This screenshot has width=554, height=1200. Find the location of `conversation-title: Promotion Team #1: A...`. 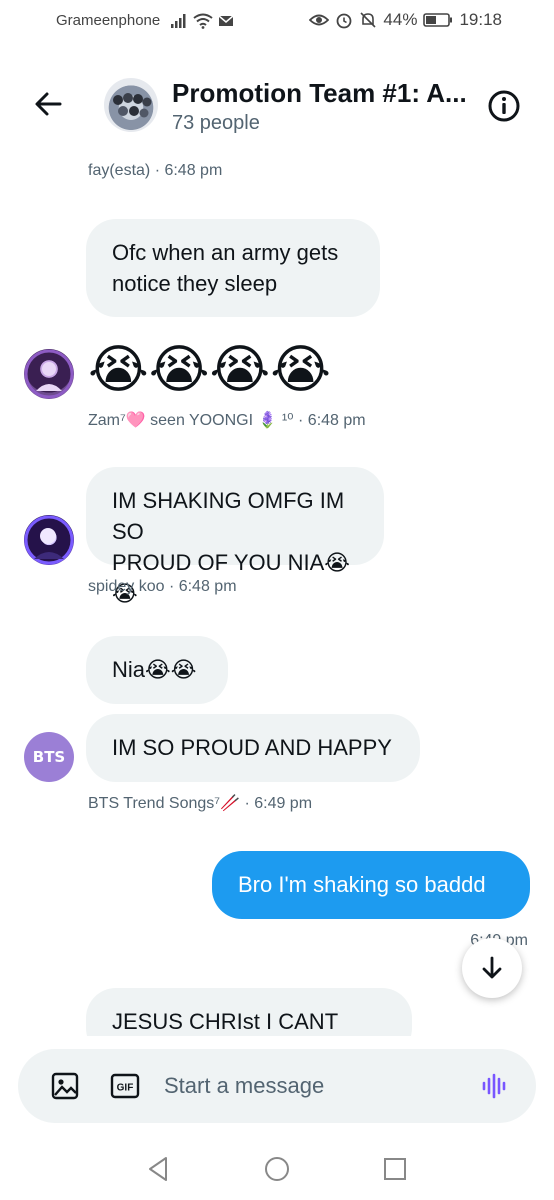

conversation-title: Promotion Team #1: A... is located at coordinates (322, 93).